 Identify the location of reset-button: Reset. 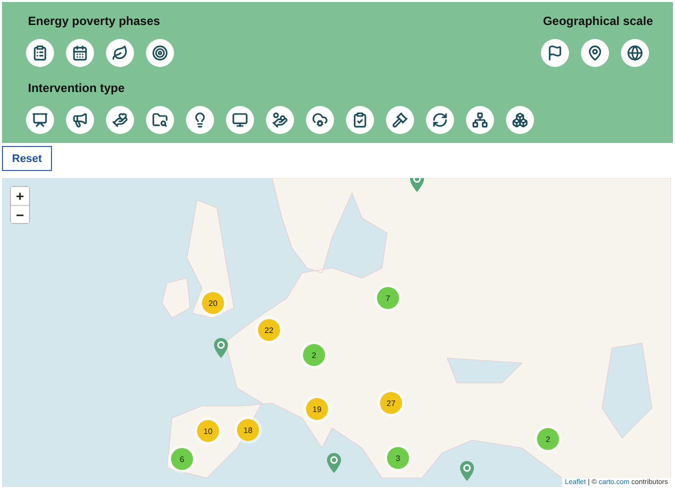
(27, 158).